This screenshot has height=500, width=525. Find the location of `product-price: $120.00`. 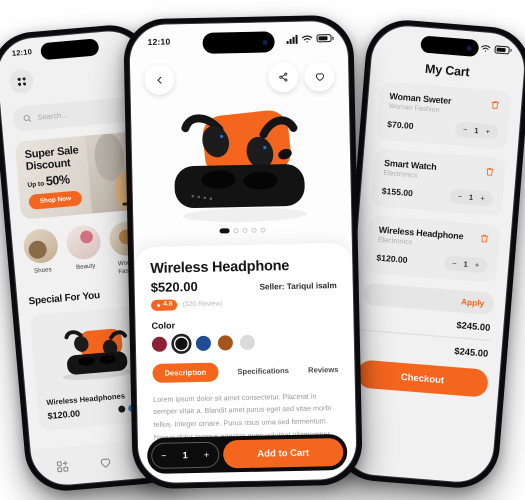

product-price: $120.00 is located at coordinates (64, 414).